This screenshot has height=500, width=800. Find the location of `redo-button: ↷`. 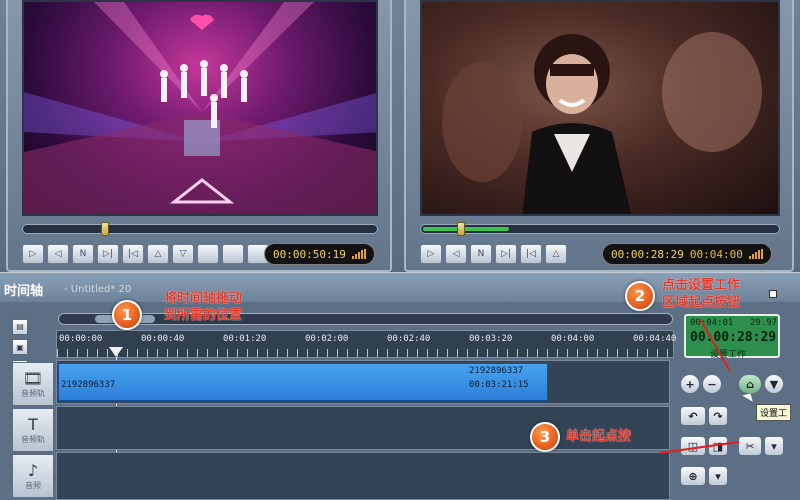

redo-button: ↷ is located at coordinates (718, 416).